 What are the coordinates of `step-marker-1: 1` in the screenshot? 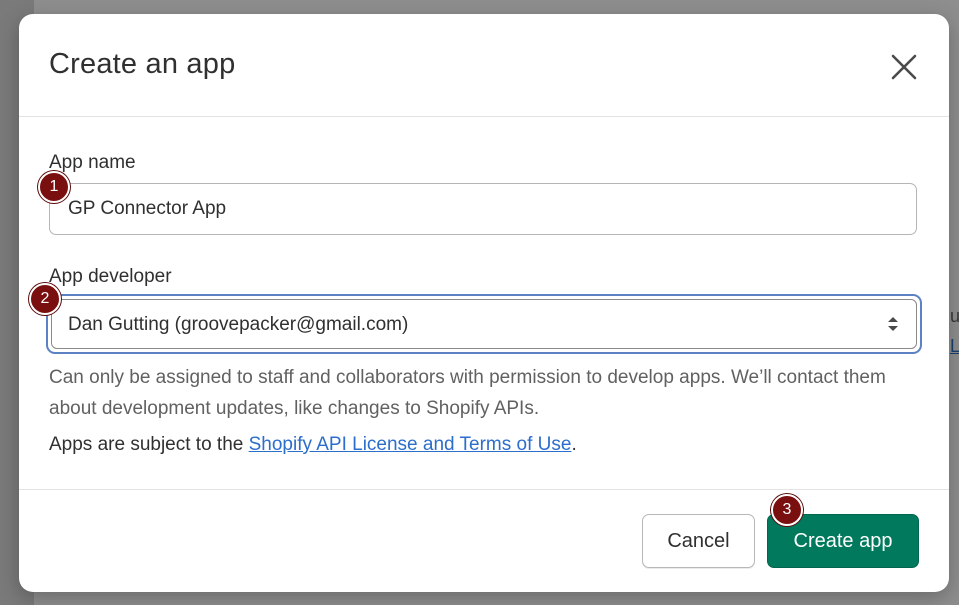 It's located at (54, 187).